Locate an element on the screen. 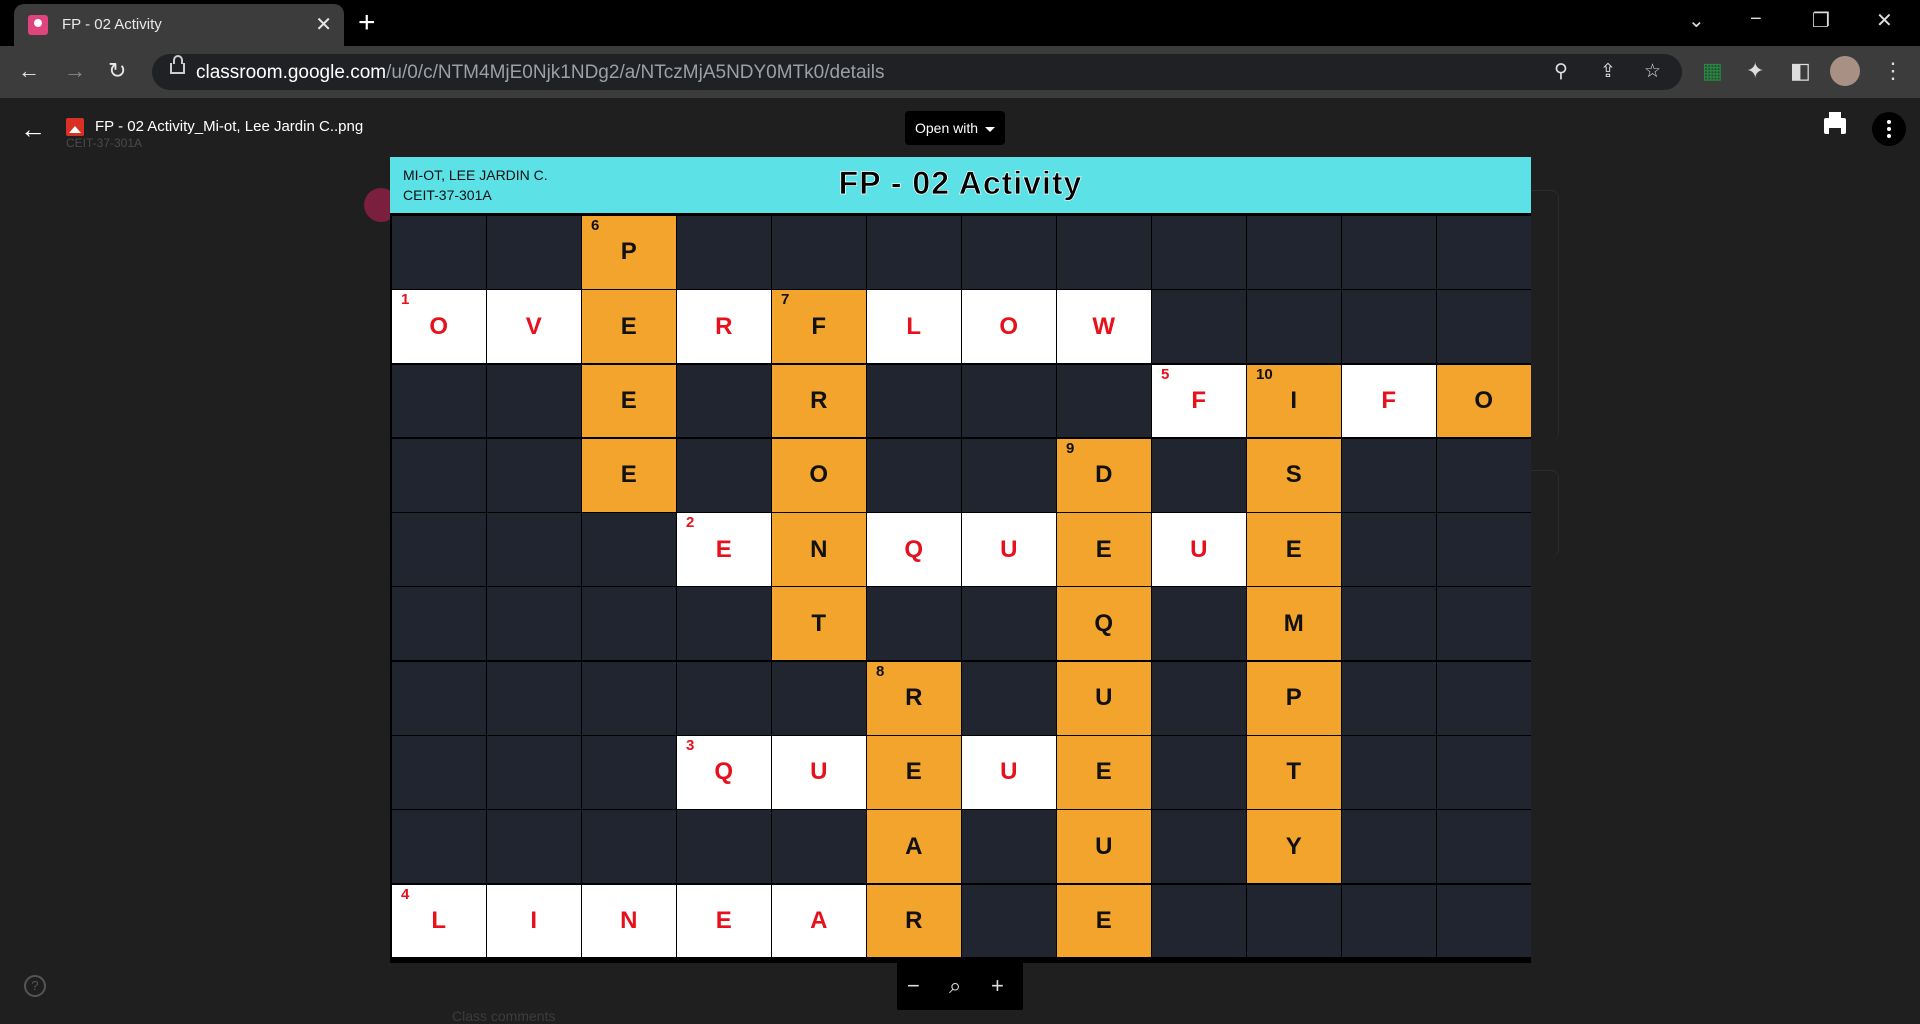 The width and height of the screenshot is (1920, 1024). more-options-icon is located at coordinates (1889, 129).